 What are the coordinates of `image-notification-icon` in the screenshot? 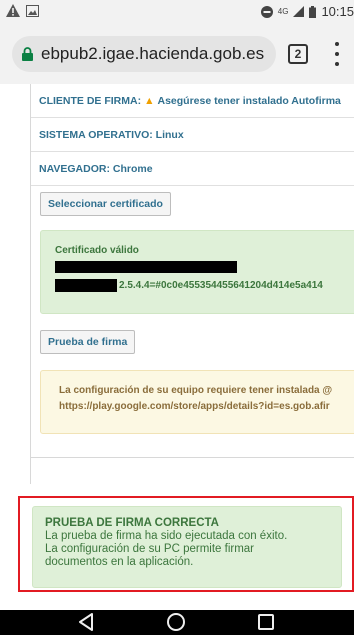 It's located at (32, 10).